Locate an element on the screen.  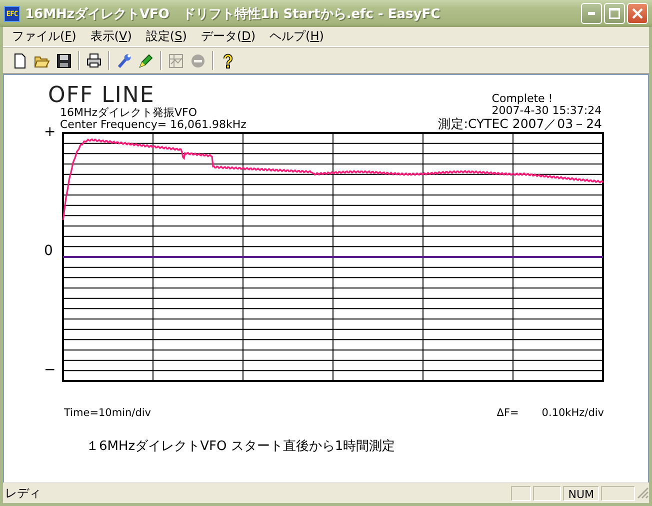
window-title: 16MHzダイレクトVFO ドリフト特性1h Startから.efc - EasyFC is located at coordinates (233, 14).